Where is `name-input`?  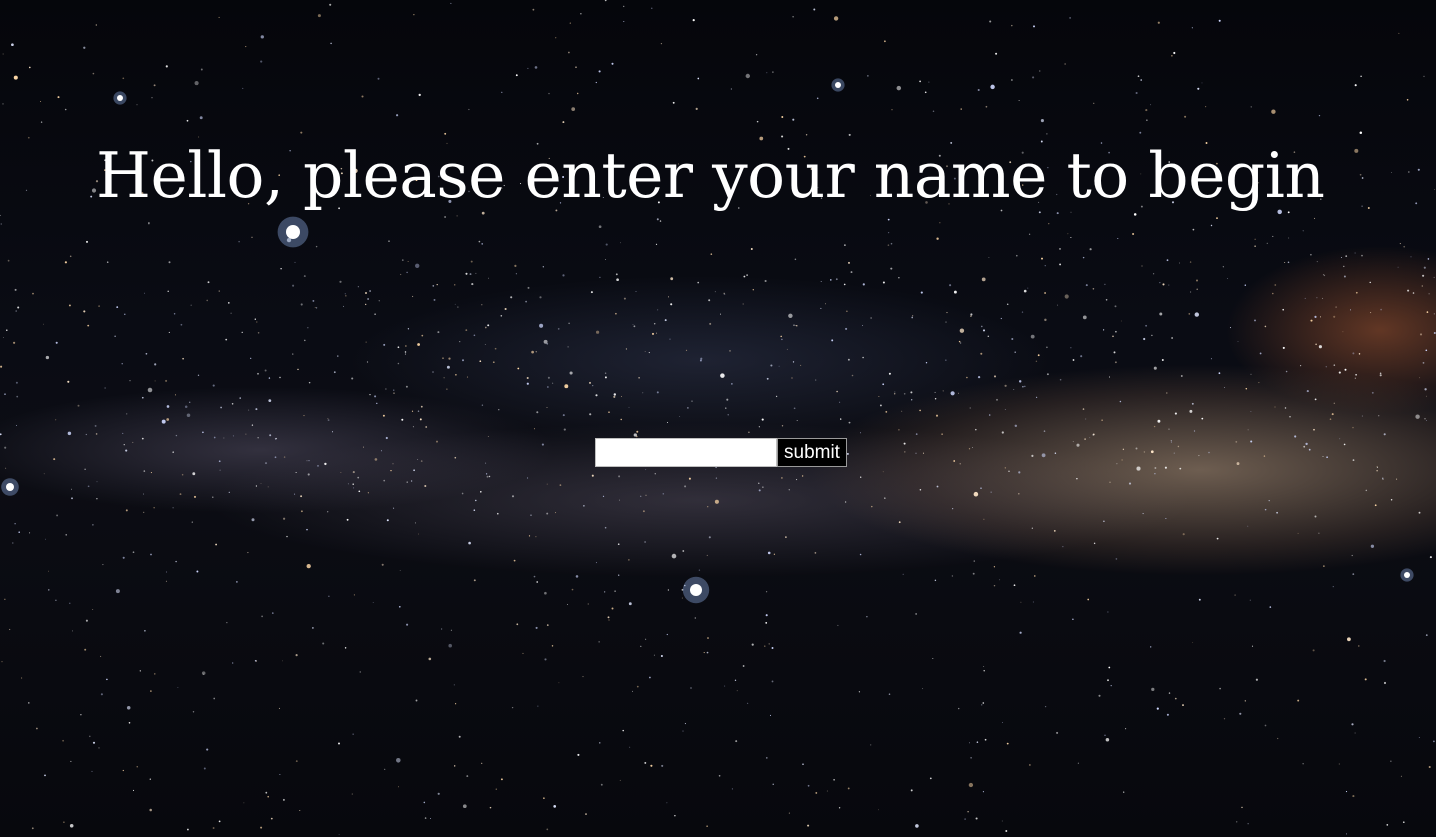
name-input is located at coordinates (686, 452).